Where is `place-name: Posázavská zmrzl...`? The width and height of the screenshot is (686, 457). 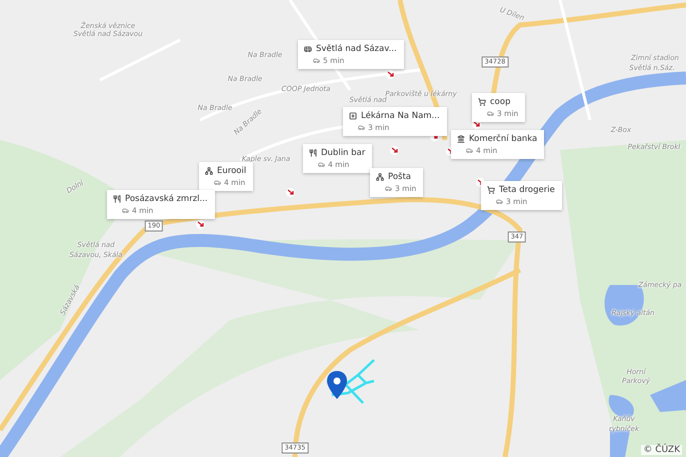 place-name: Posázavská zmrzl... is located at coordinates (166, 199).